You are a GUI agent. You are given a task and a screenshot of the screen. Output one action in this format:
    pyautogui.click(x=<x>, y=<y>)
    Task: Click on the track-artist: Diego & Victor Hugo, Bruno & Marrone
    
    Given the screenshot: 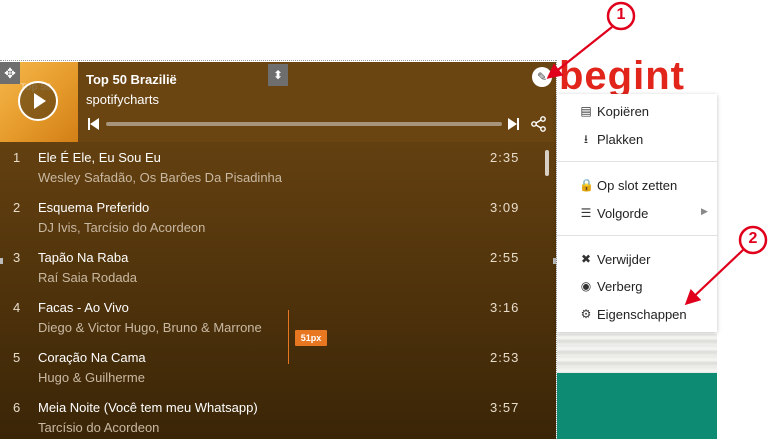 What is the action you would take?
    pyautogui.click(x=150, y=327)
    